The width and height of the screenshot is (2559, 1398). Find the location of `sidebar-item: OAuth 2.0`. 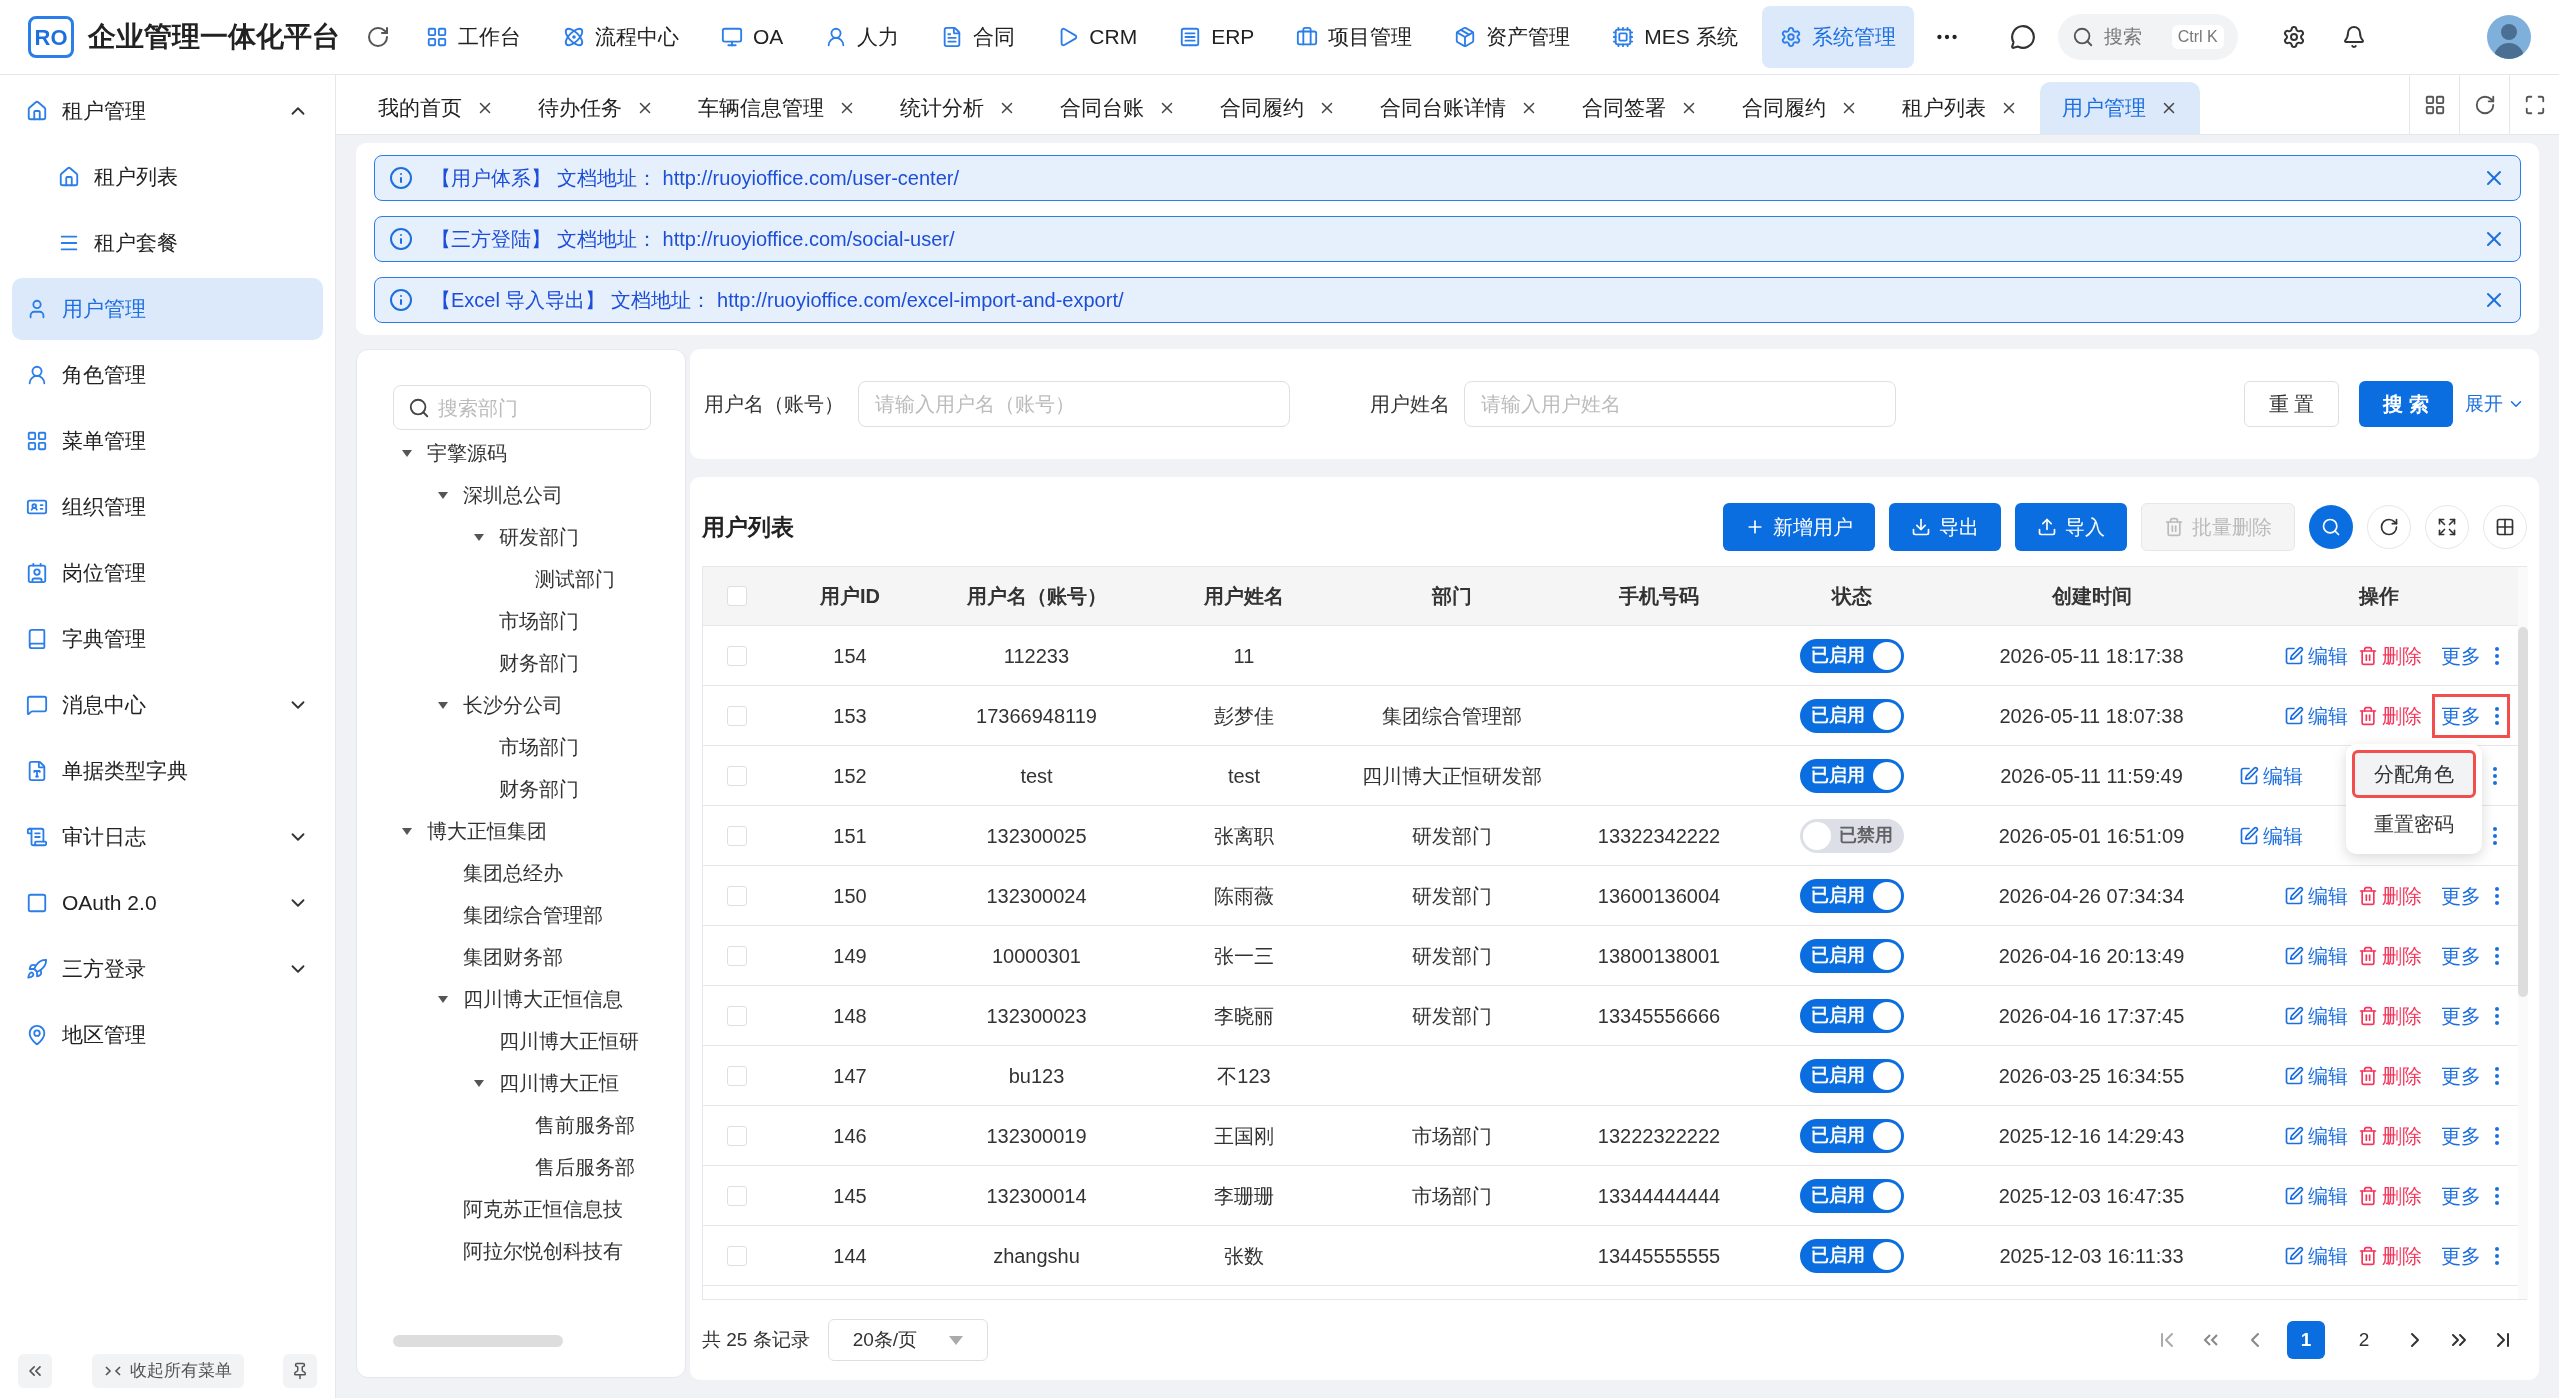

sidebar-item: OAuth 2.0 is located at coordinates (167, 903).